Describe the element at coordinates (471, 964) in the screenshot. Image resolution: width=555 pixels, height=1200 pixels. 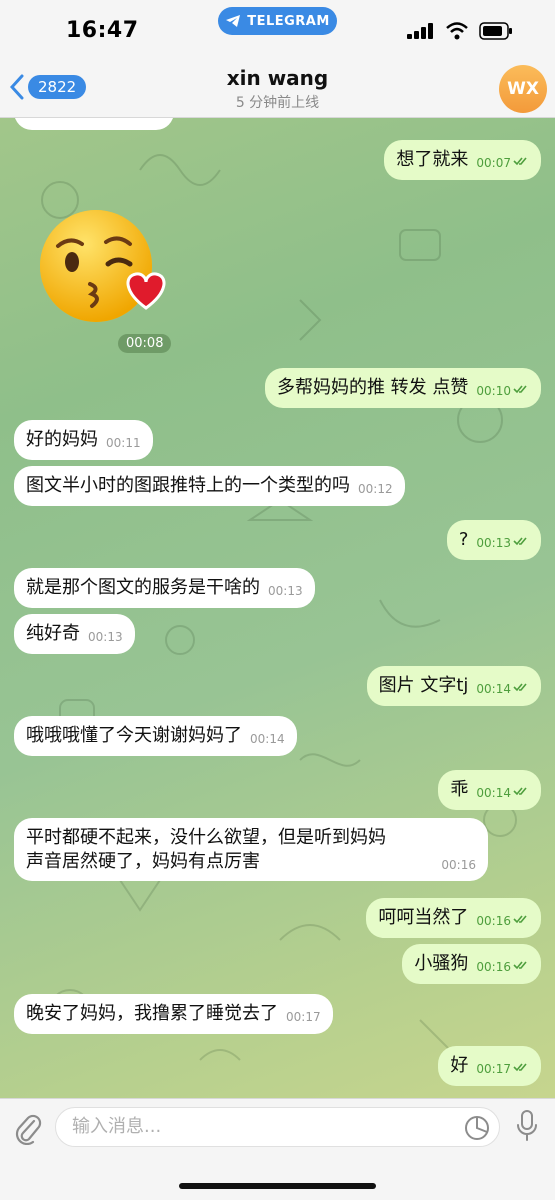
I see `message-bubble-out: 小骚狗 00:16` at that location.